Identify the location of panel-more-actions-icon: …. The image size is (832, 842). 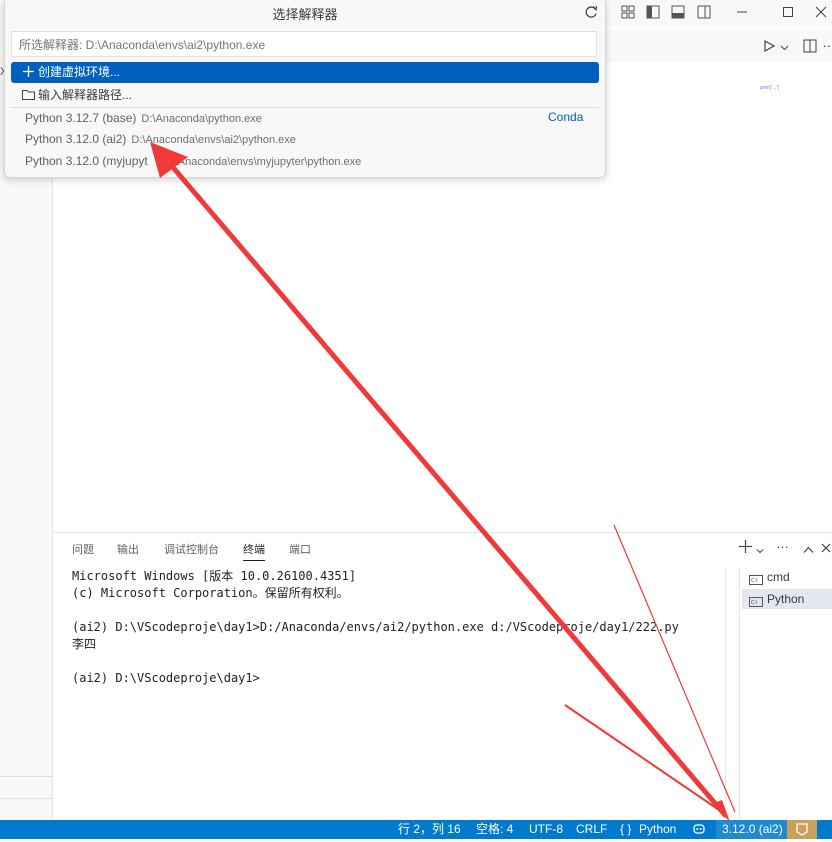
(782, 543).